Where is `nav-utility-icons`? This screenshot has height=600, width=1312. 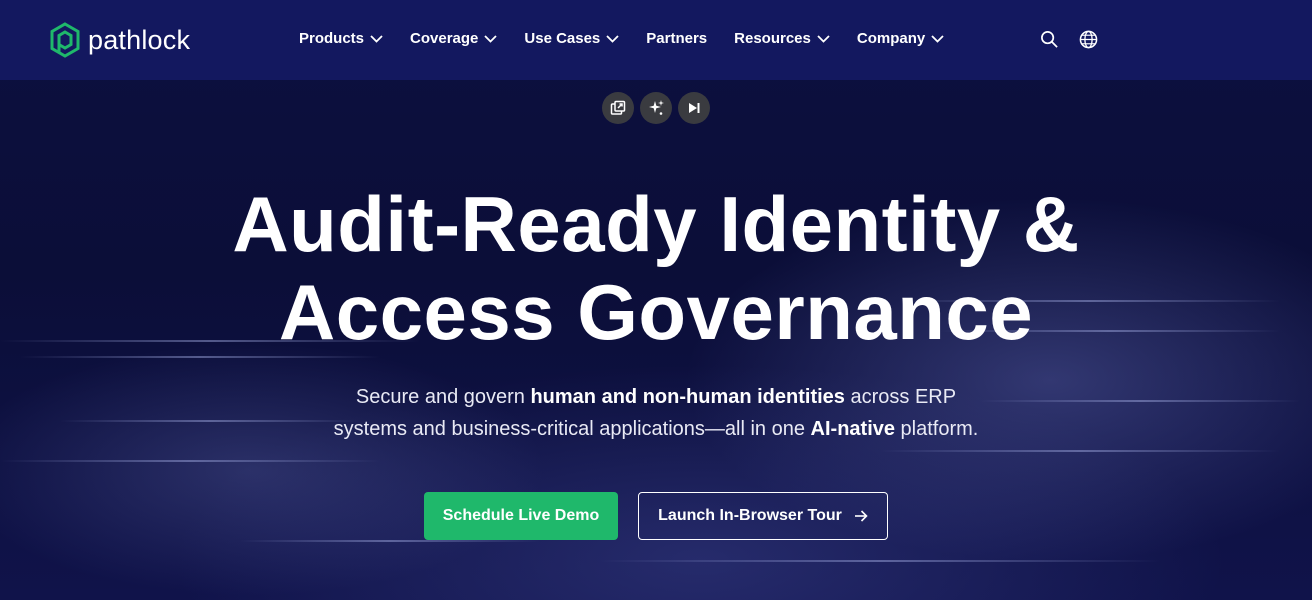
nav-utility-icons is located at coordinates (1069, 39).